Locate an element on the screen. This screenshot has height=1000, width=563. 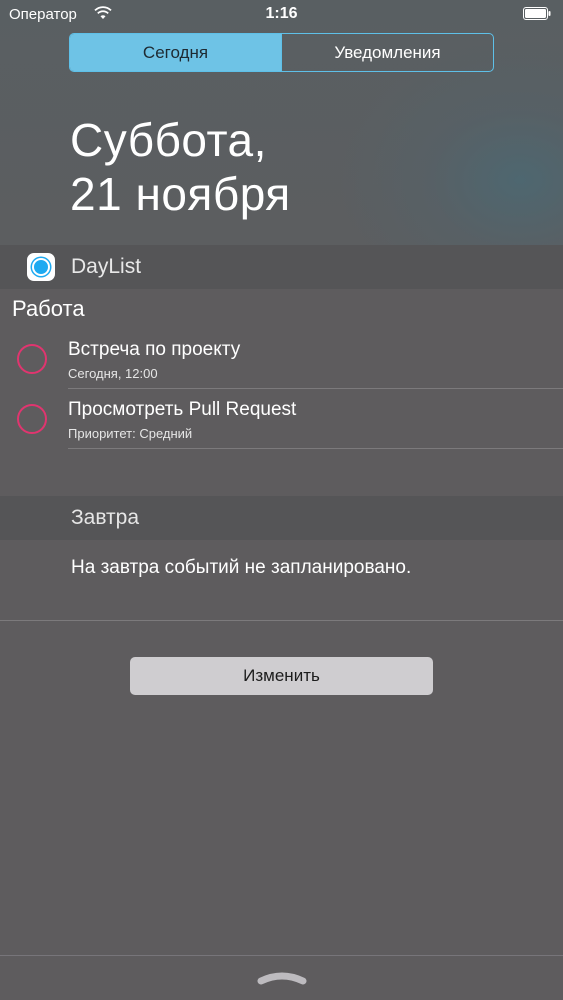
widget-app-name: DayList is located at coordinates (106, 266).